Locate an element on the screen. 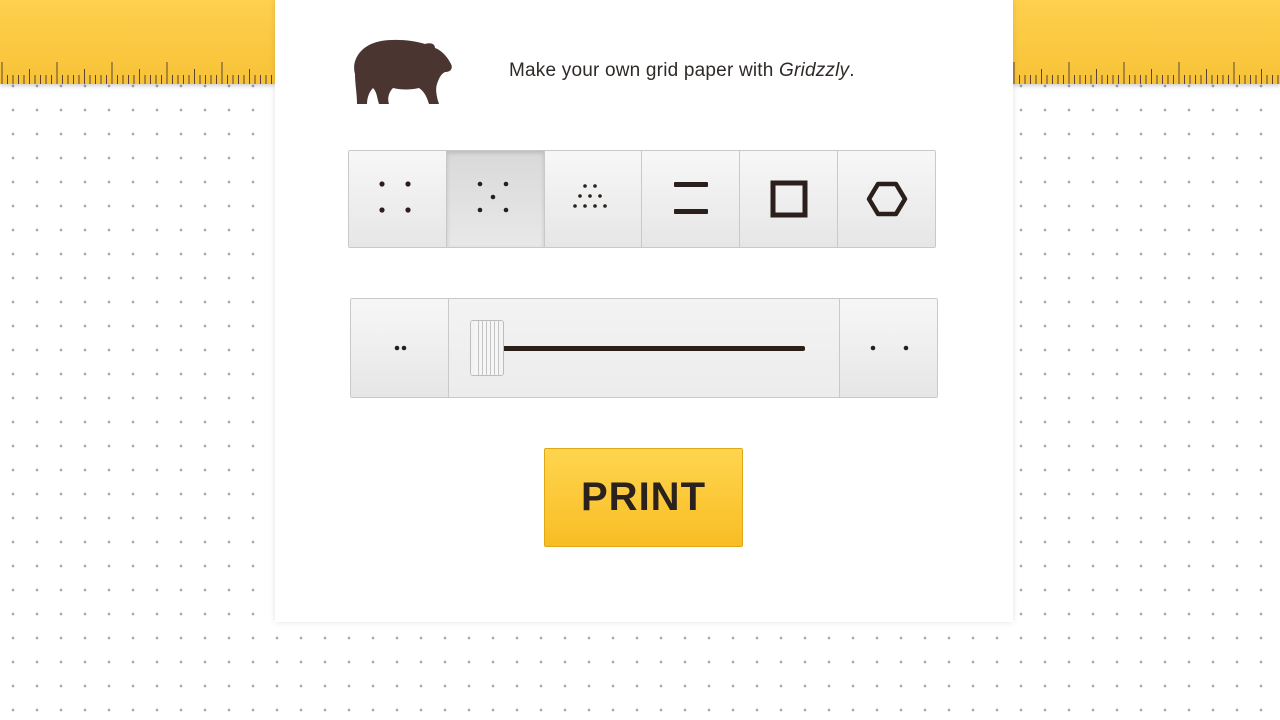 This screenshot has width=1280, height=720. pattern-dots-x-button is located at coordinates (495, 199).